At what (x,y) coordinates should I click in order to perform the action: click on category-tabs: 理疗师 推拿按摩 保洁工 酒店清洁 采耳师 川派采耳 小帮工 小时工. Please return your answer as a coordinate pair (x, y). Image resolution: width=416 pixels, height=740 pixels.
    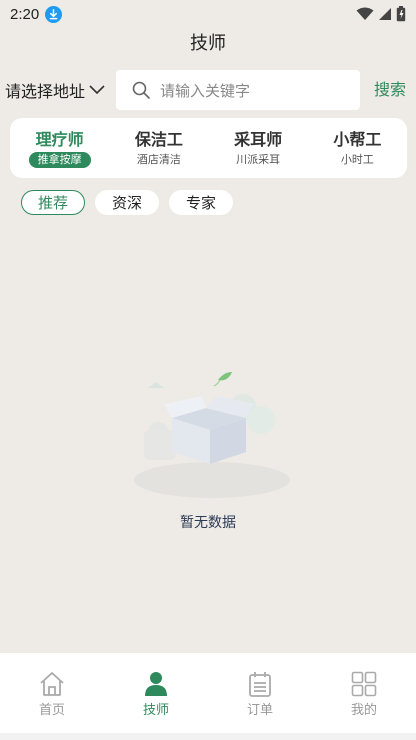
    Looking at the image, I should click on (208, 148).